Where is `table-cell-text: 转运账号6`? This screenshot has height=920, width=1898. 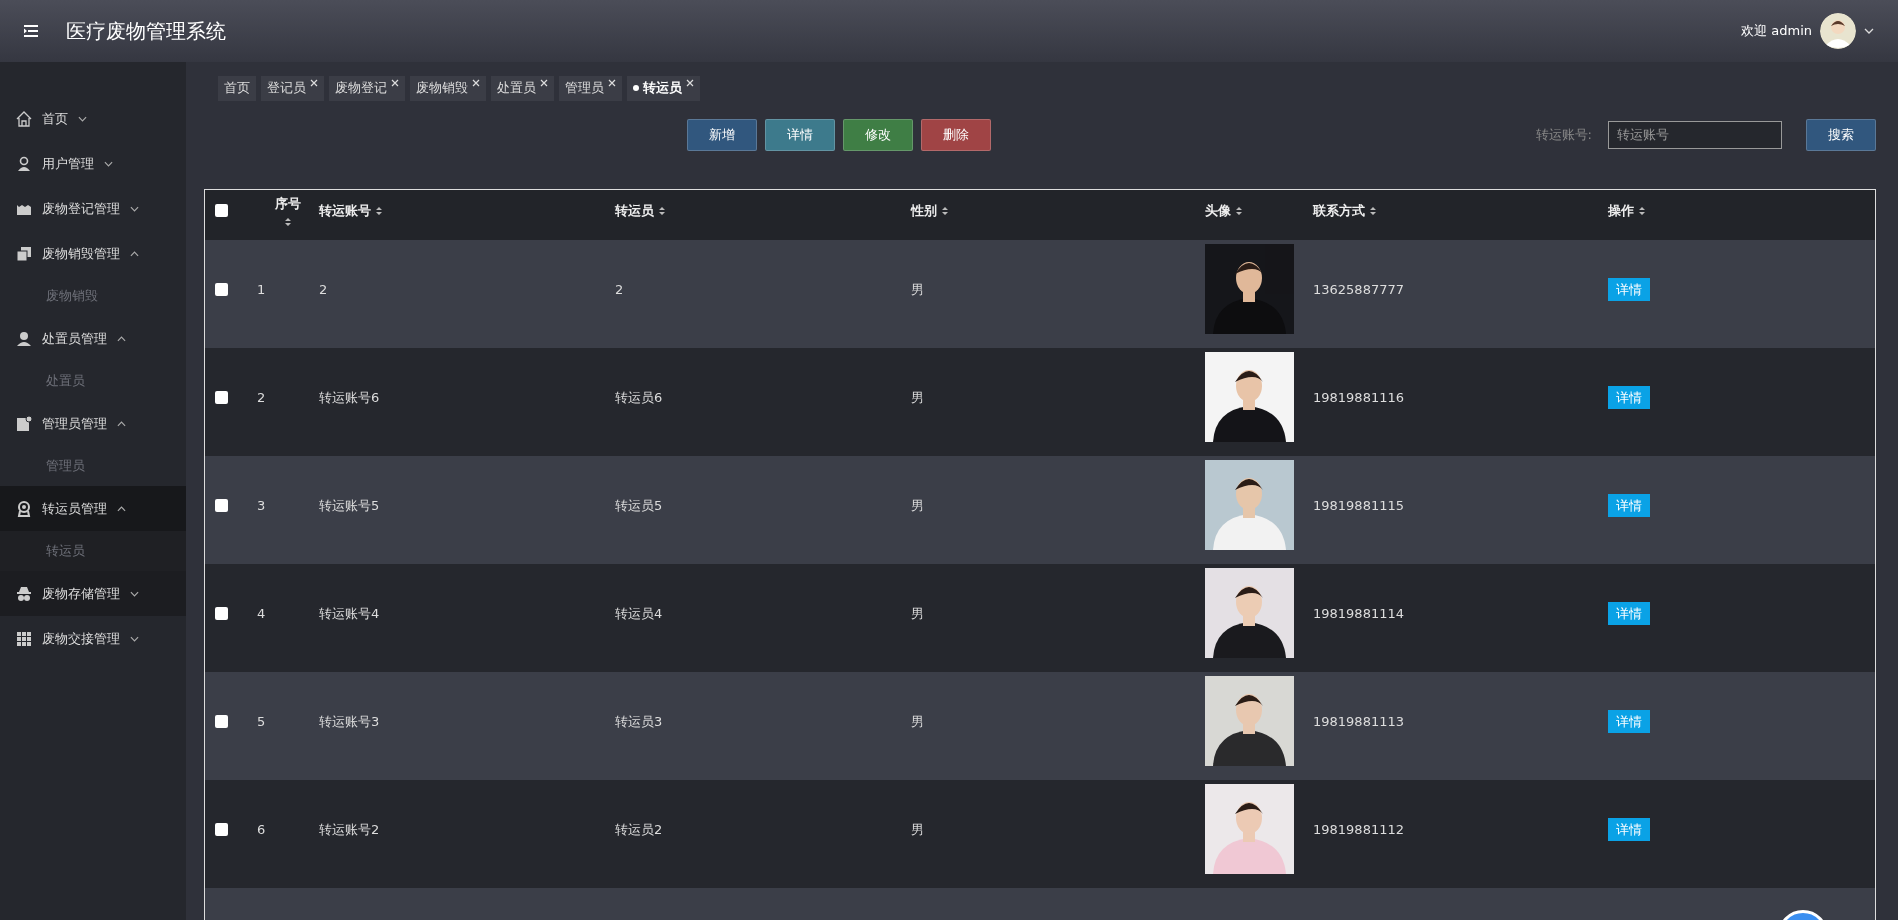
table-cell-text: 转运账号6 is located at coordinates (350, 397).